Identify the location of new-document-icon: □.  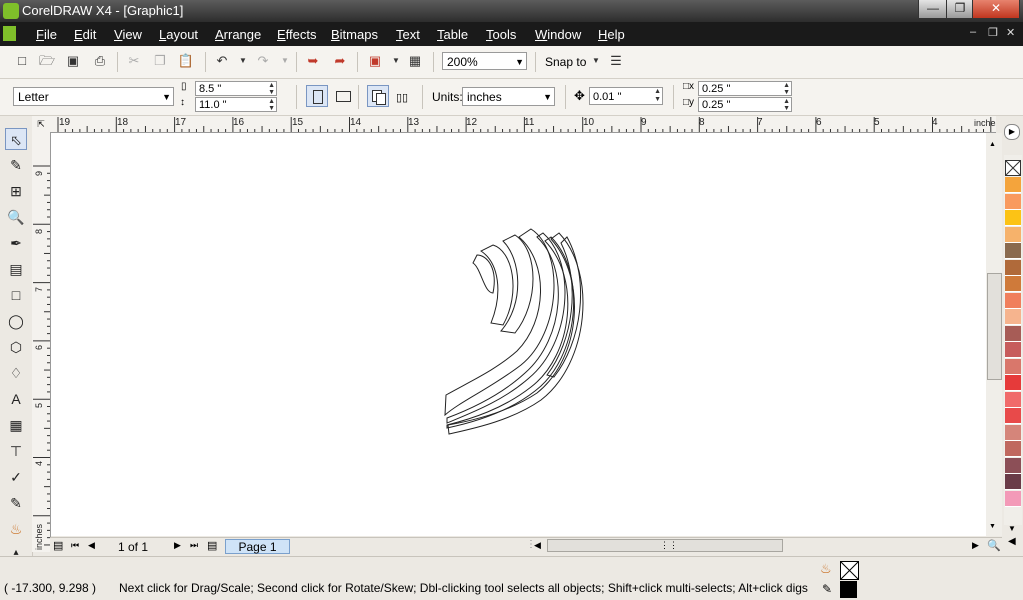
(22, 61).